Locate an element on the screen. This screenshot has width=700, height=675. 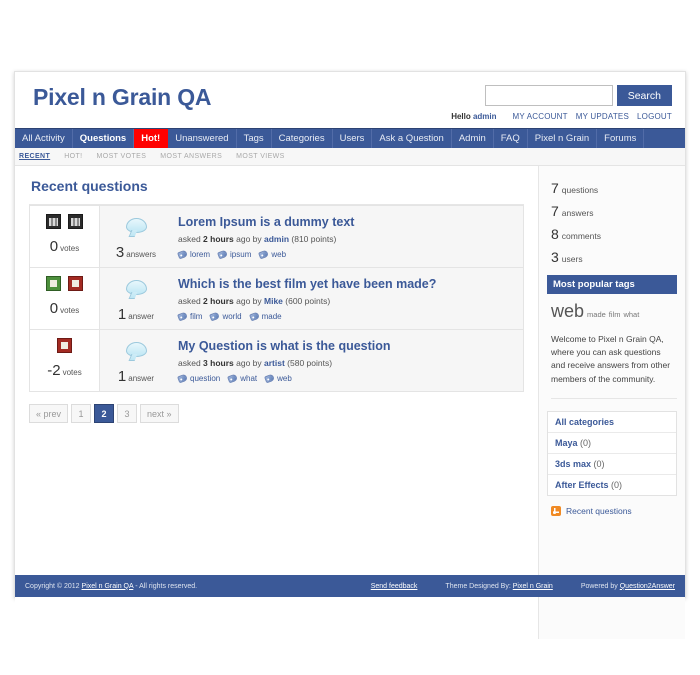
nav-item-hot: Hot! is located at coordinates (151, 138).